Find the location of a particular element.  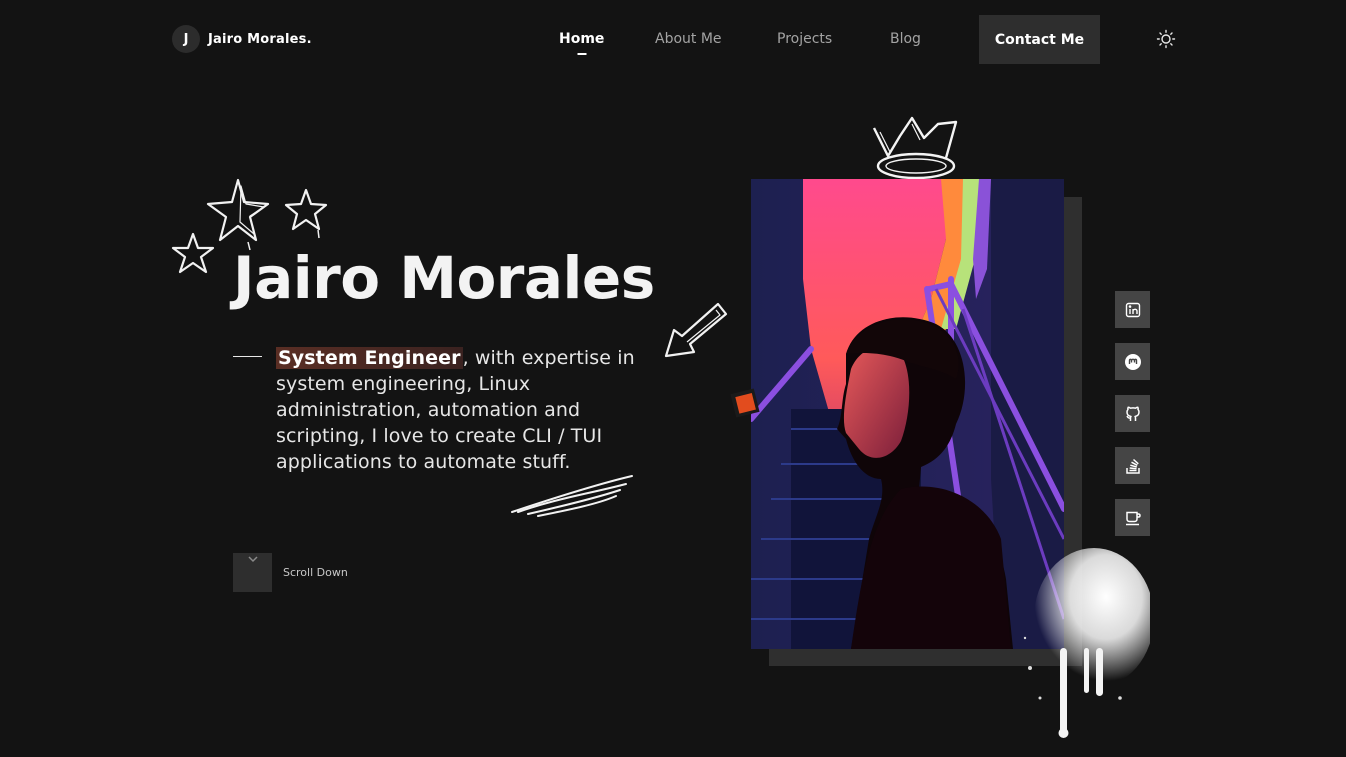

sun-icon is located at coordinates (1166, 39).